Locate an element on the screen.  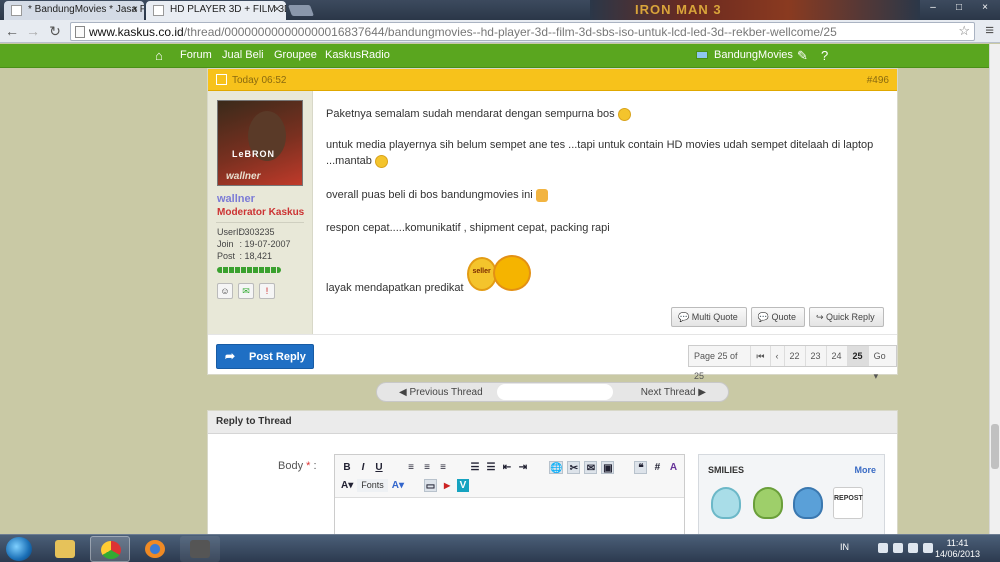
author-stat-post: Post : 18,421 is located at coordinates (245, 256).